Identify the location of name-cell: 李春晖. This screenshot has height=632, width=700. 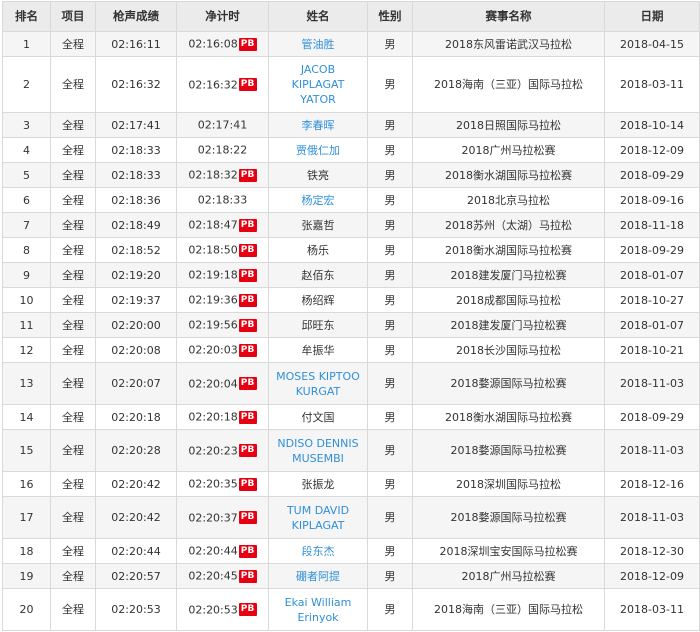
(318, 125).